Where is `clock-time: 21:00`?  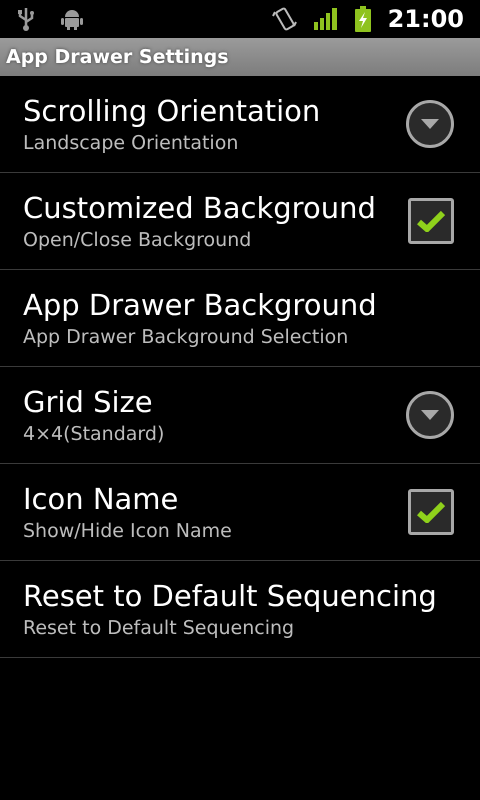
clock-time: 21:00 is located at coordinates (426, 19).